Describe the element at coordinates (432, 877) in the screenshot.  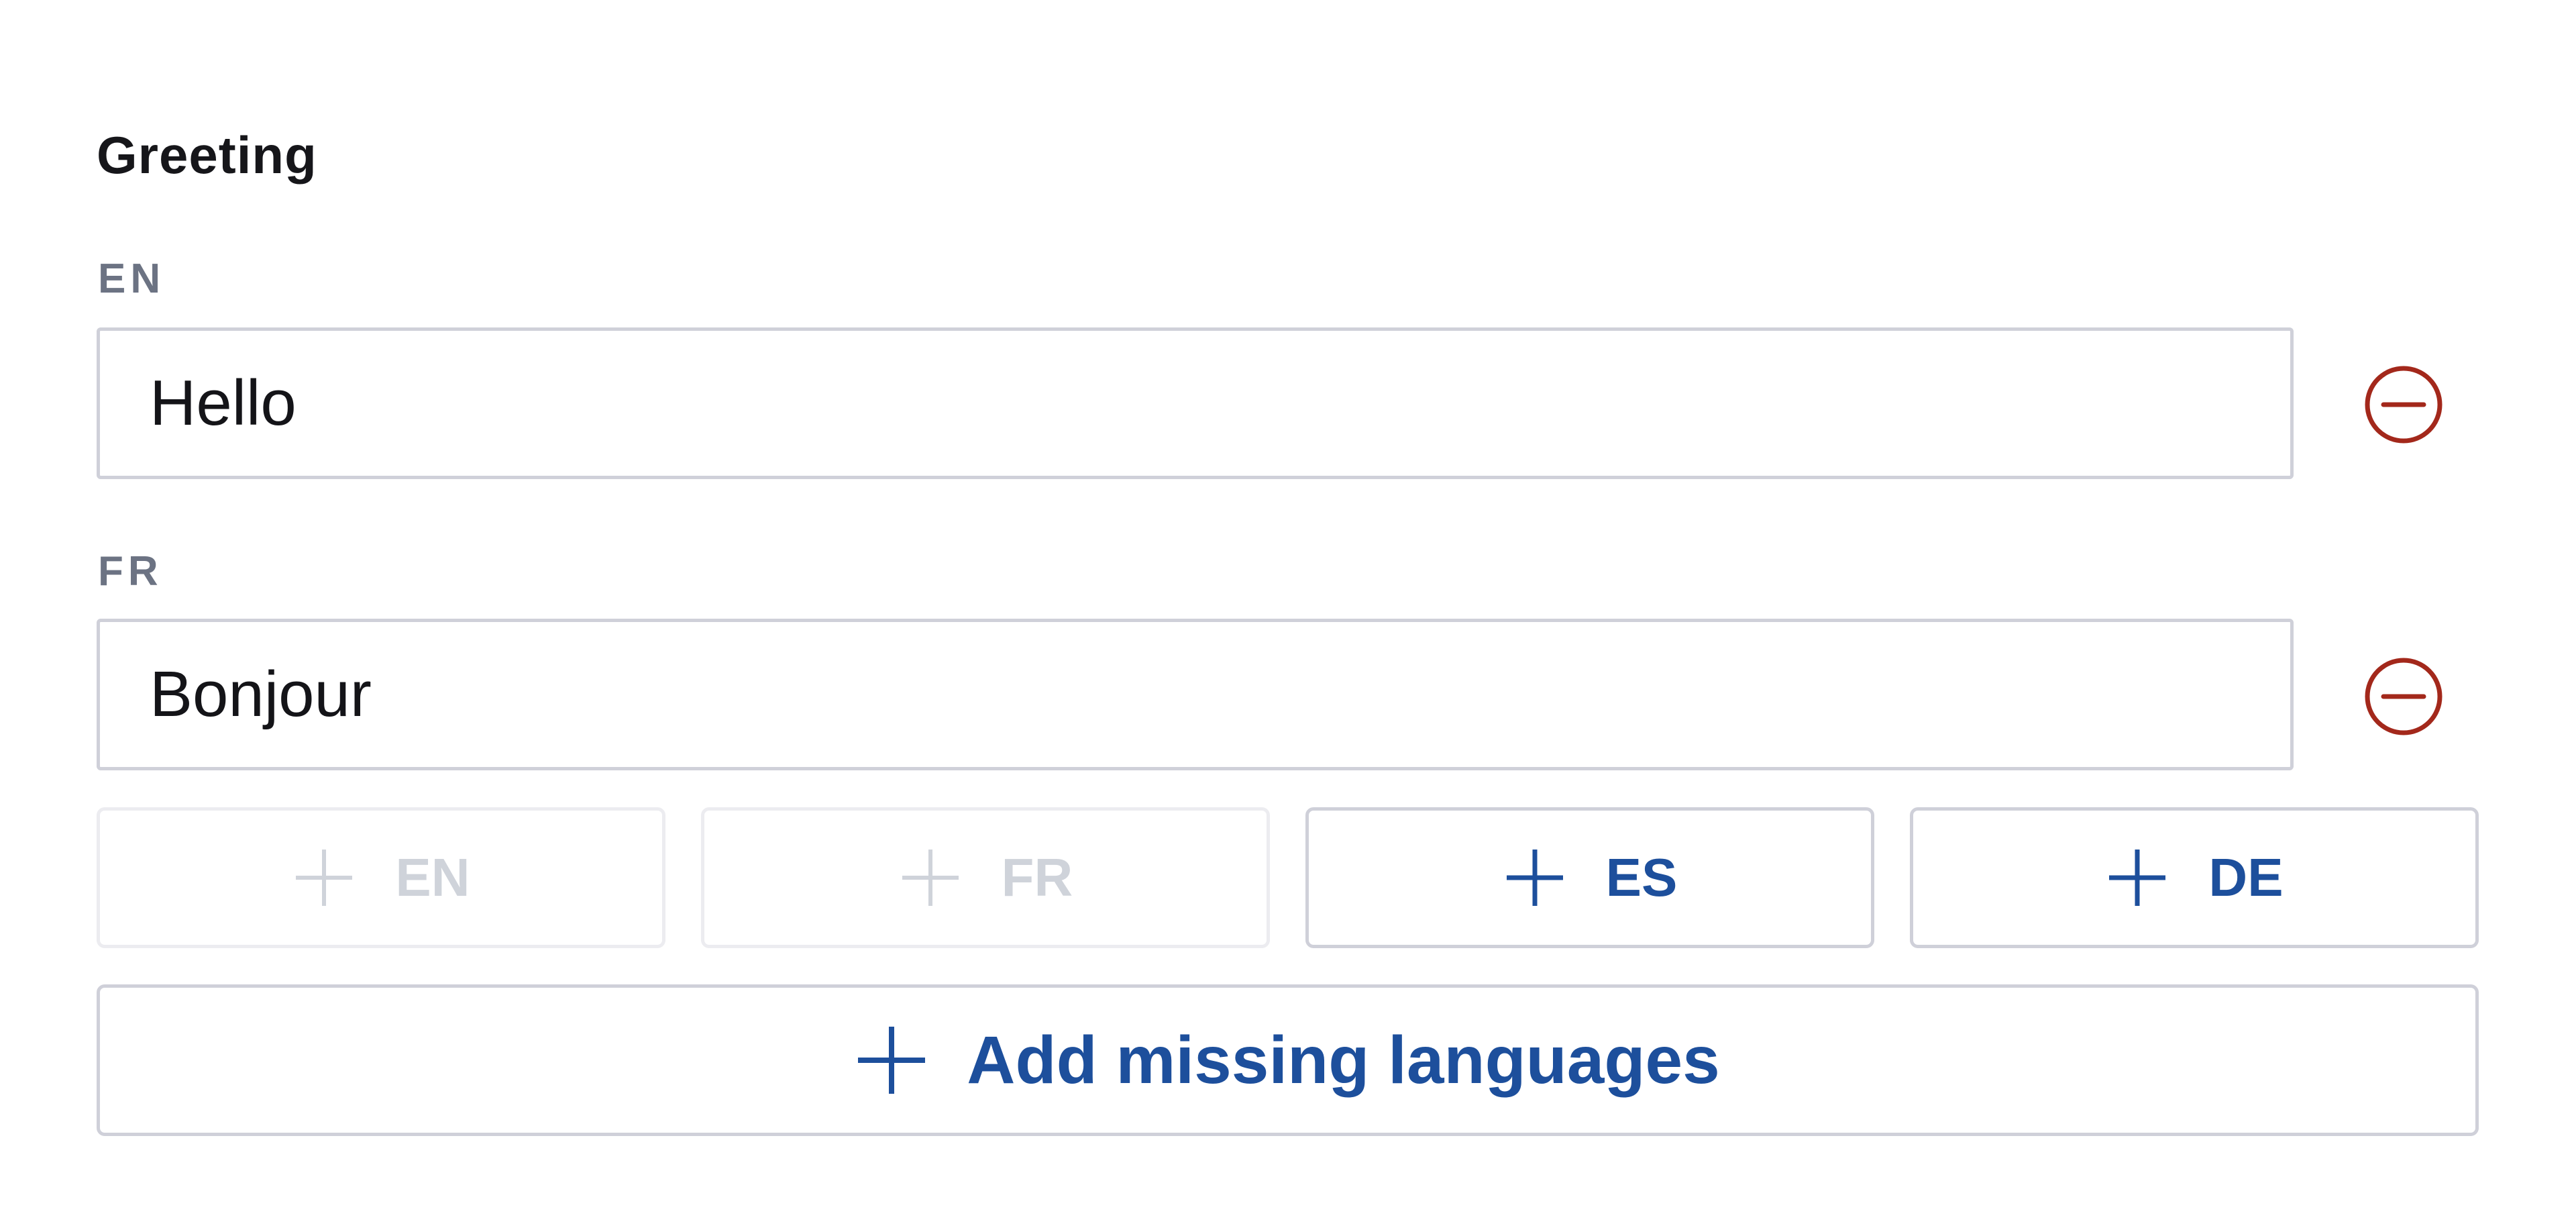
I see `add-en-label: EN` at that location.